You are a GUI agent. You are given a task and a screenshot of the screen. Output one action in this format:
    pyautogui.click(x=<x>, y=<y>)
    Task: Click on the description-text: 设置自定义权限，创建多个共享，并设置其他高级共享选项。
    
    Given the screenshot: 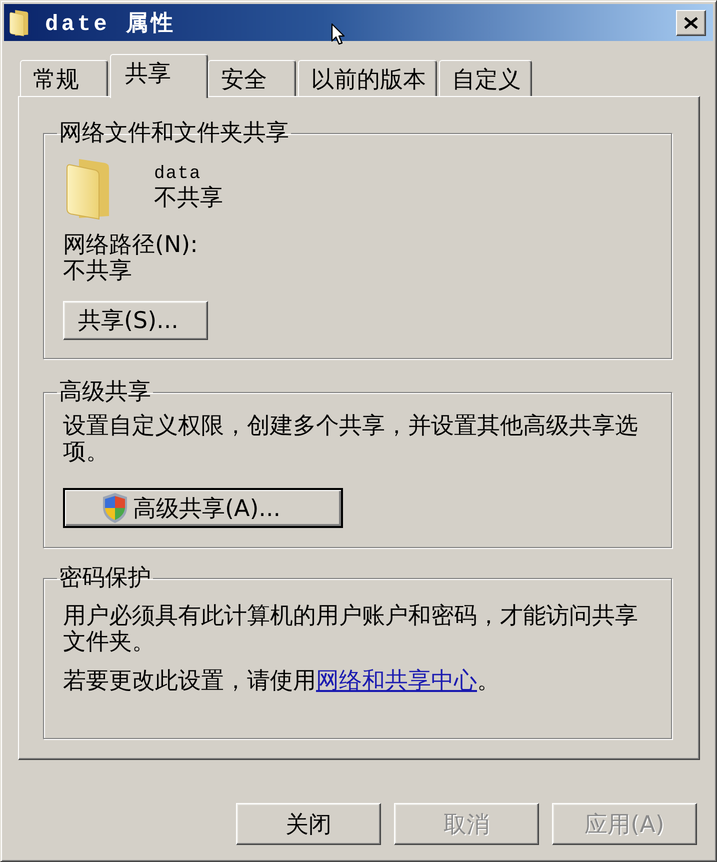 What is the action you would take?
    pyautogui.click(x=351, y=439)
    